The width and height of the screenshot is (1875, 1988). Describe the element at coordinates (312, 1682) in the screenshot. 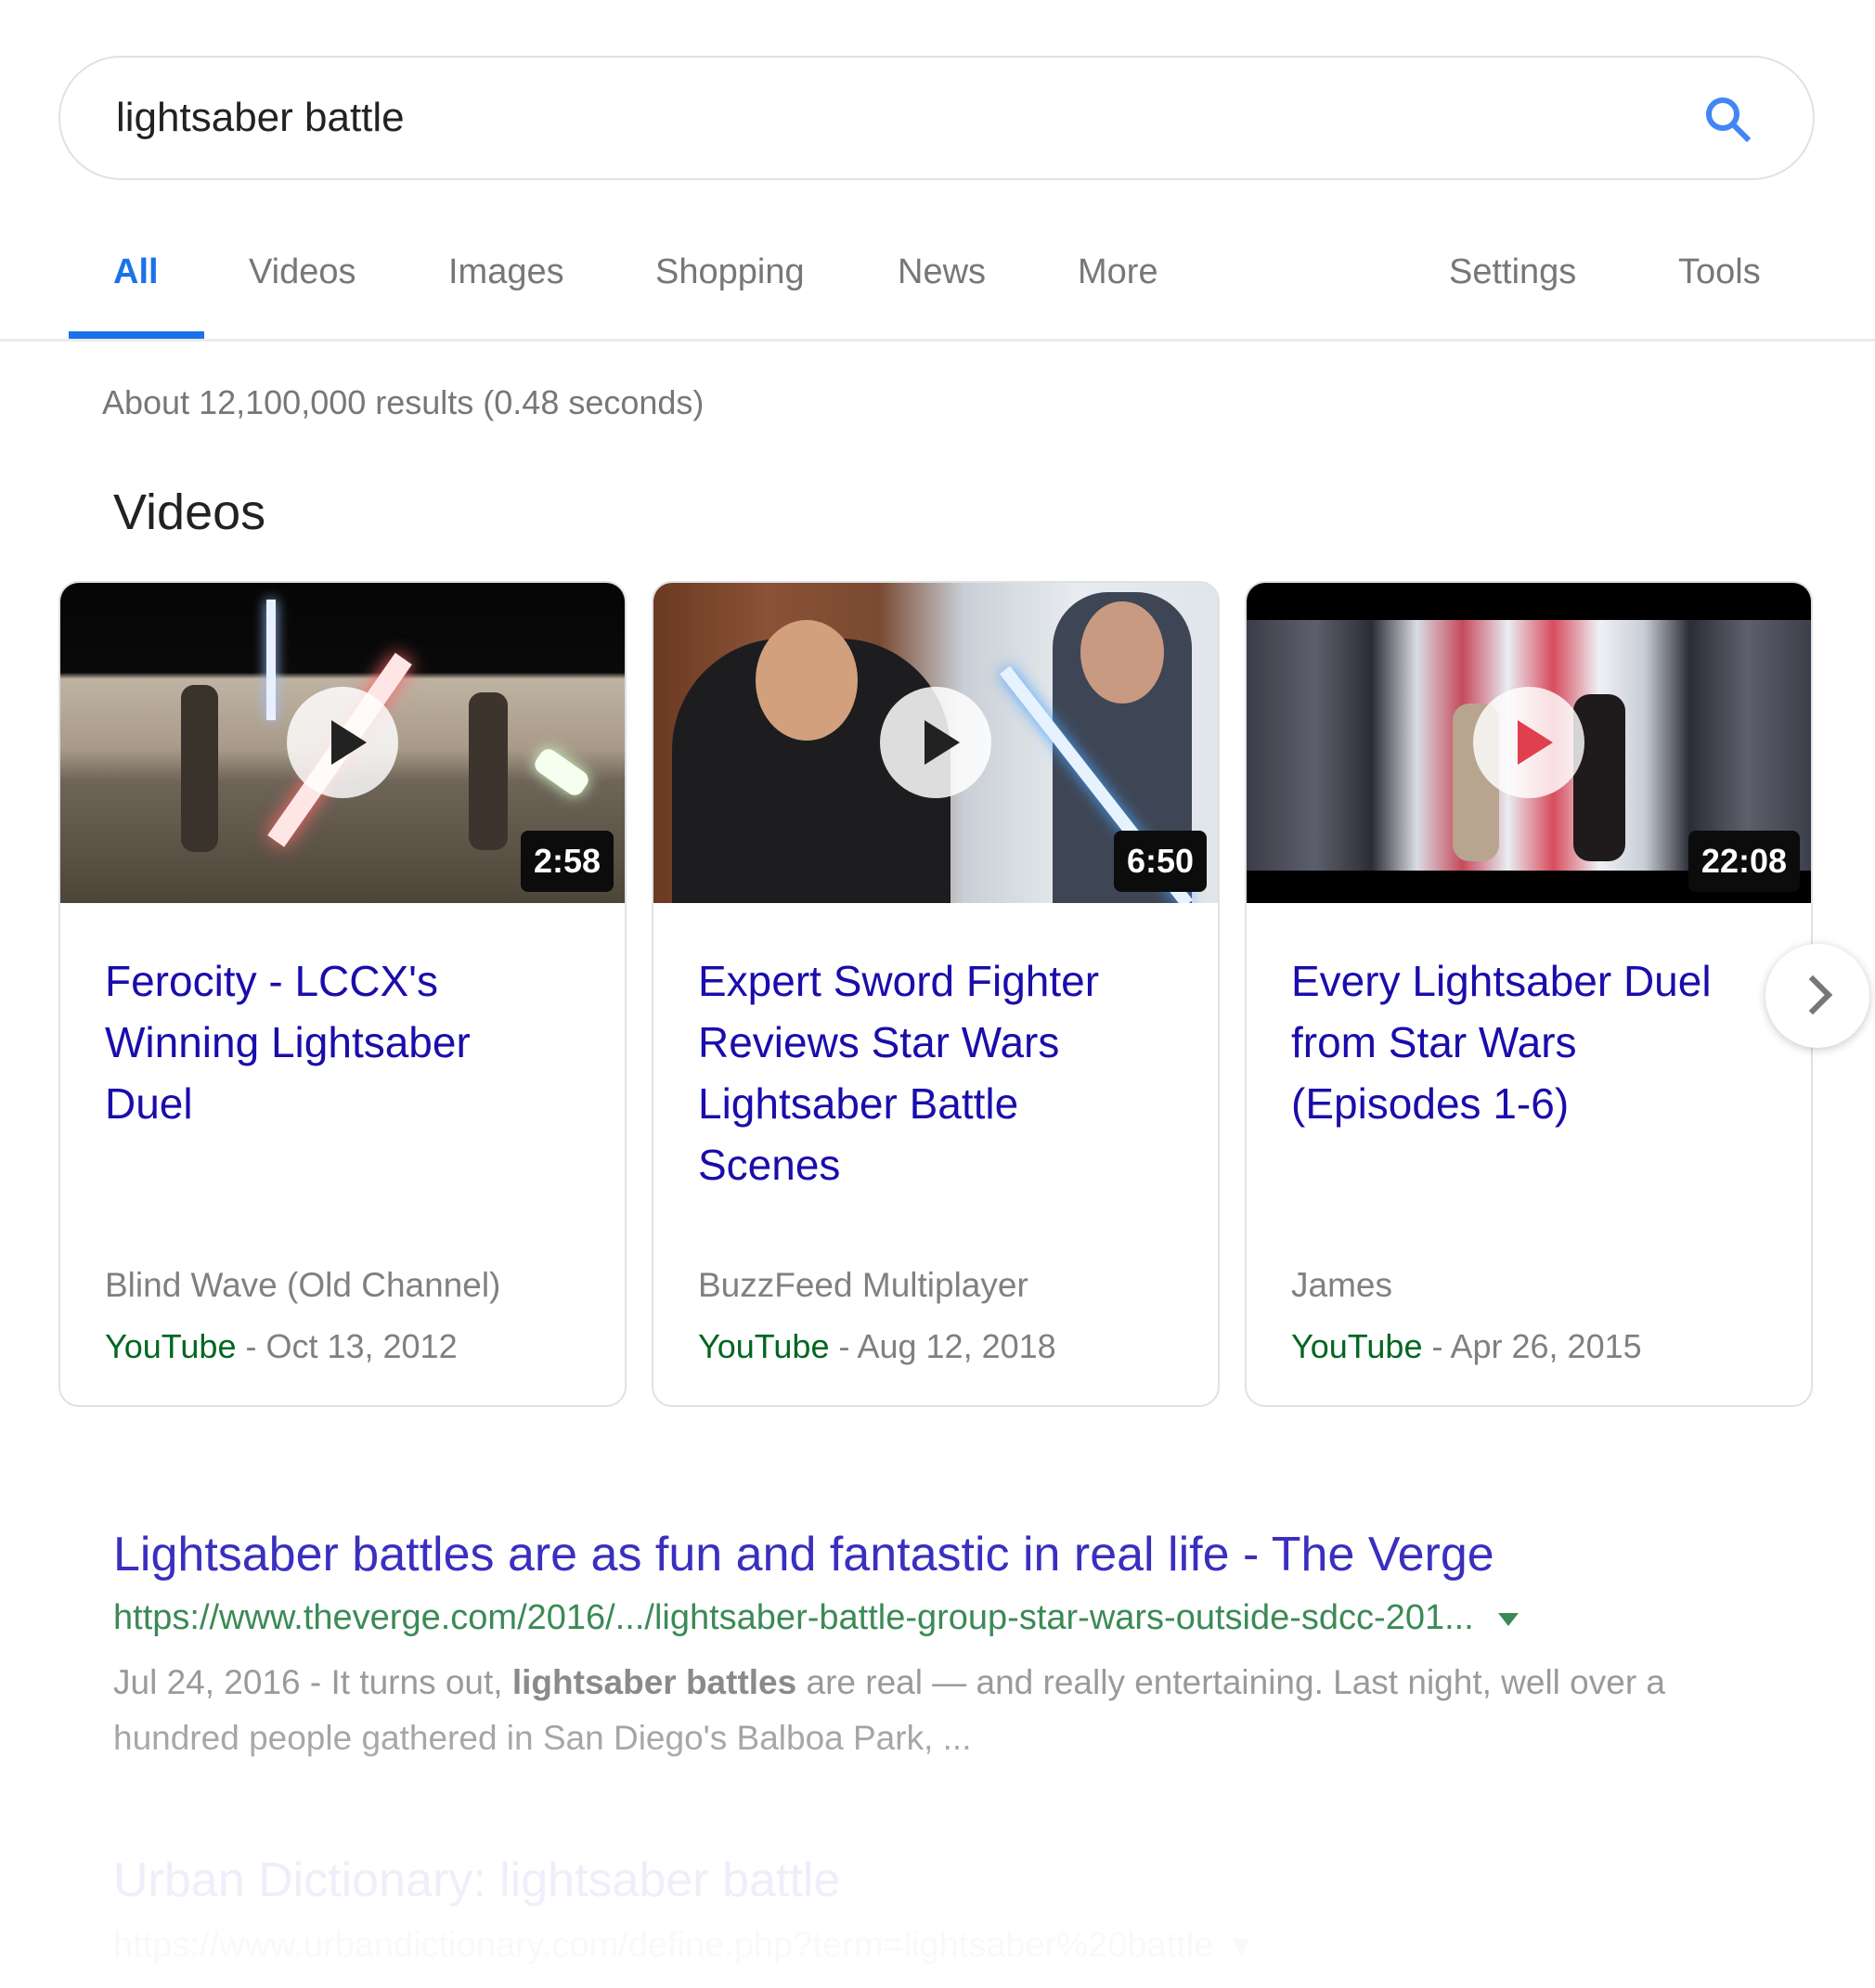

I see `snippet-date: Jul 24, 2016 - It turns out,` at that location.